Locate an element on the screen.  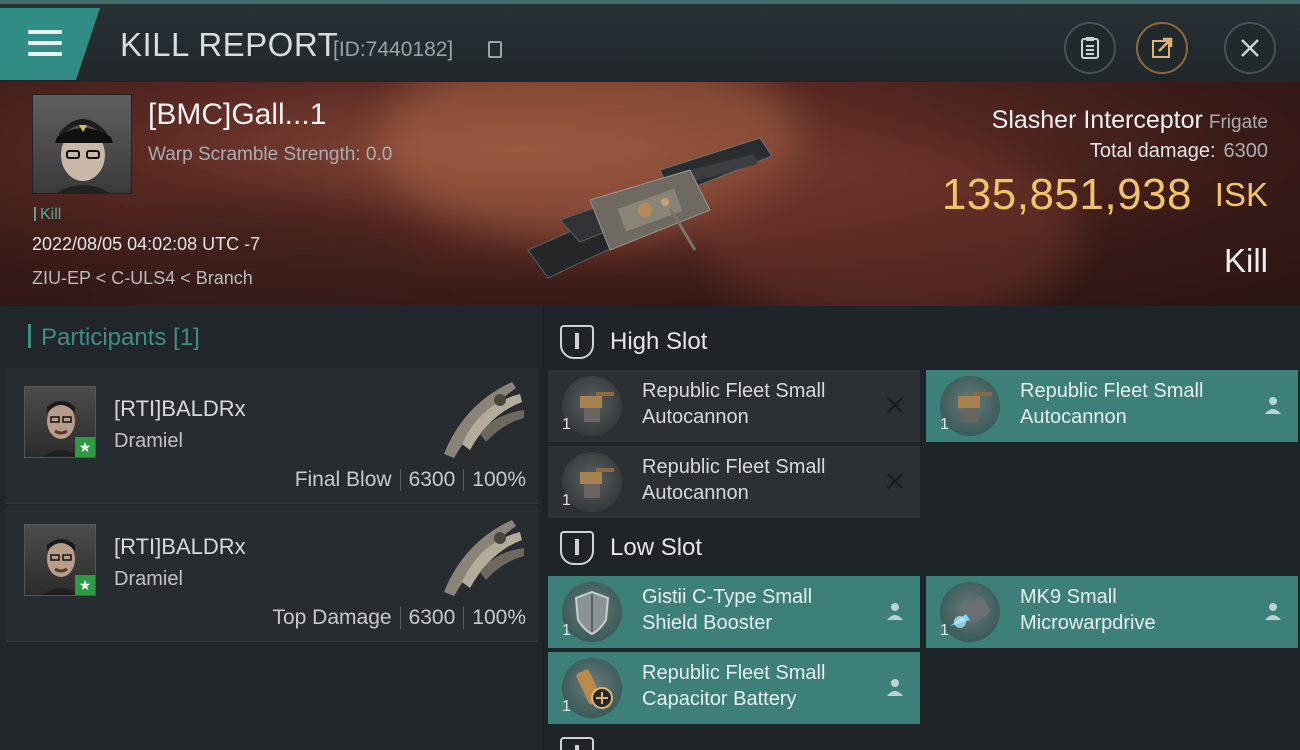
low-slot-icon is located at coordinates (577, 548).